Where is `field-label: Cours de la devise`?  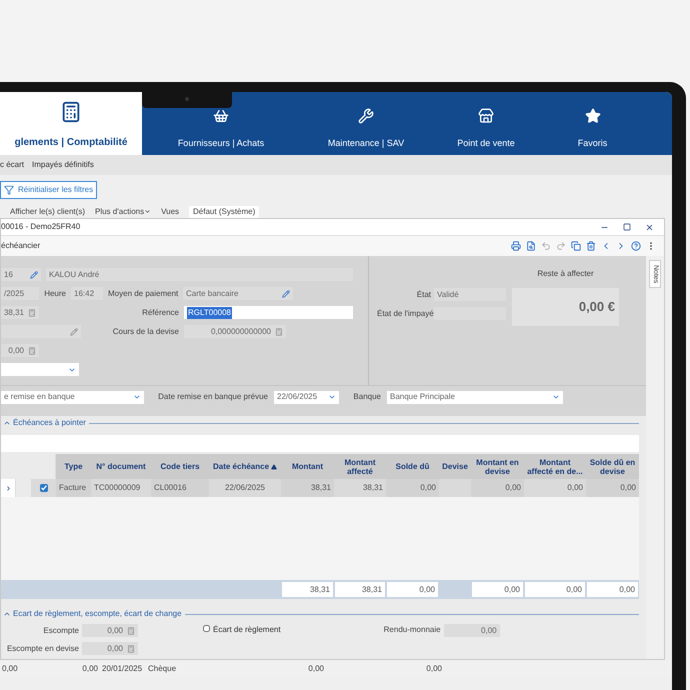 field-label: Cours de la devise is located at coordinates (145, 332).